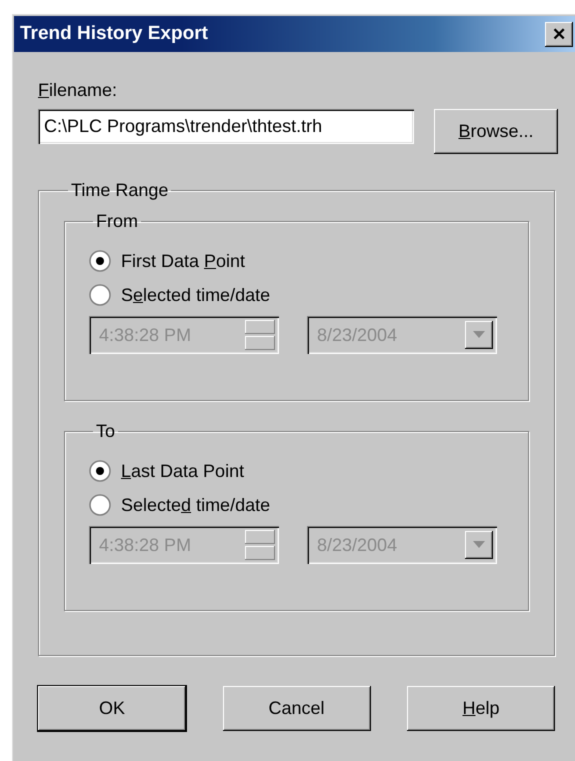 Image resolution: width=575 pixels, height=761 pixels. Describe the element at coordinates (105, 431) in the screenshot. I see `group-title: To` at that location.